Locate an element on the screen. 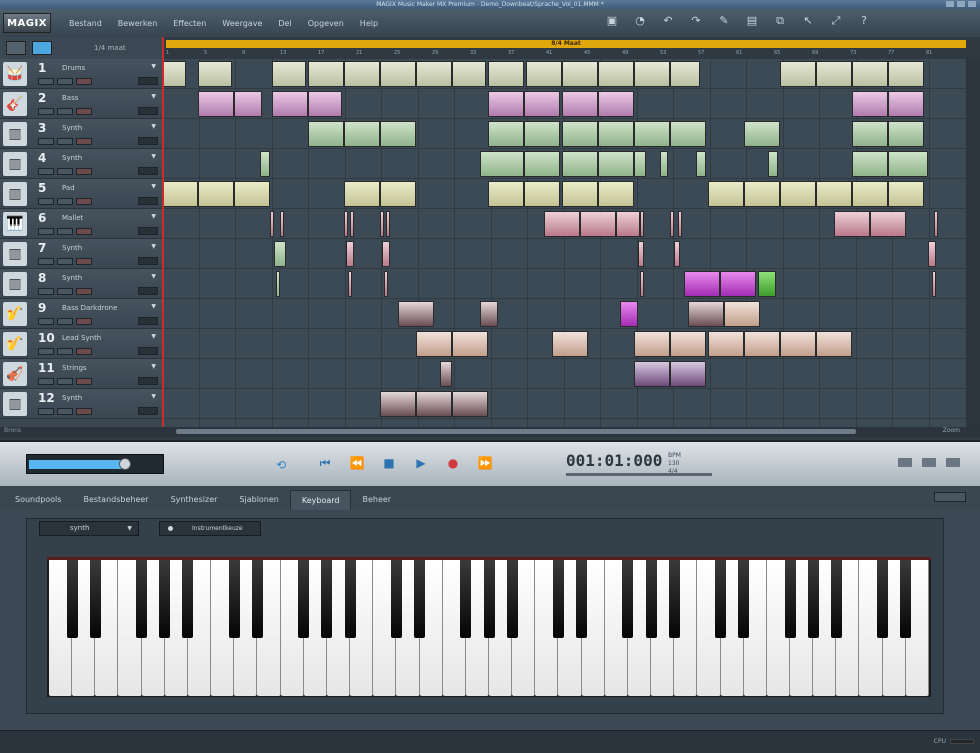 The image size is (980, 753). minimize-button is located at coordinates (950, 4).